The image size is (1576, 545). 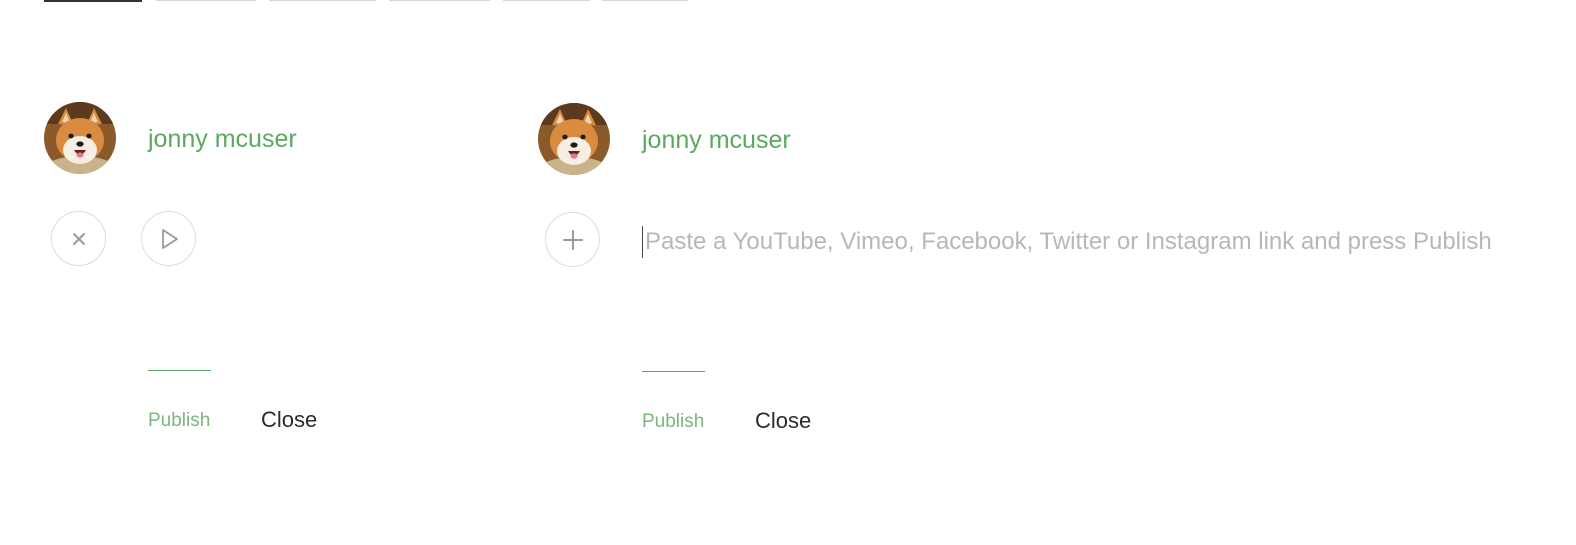 I want to click on play-icon, so click(x=169, y=238).